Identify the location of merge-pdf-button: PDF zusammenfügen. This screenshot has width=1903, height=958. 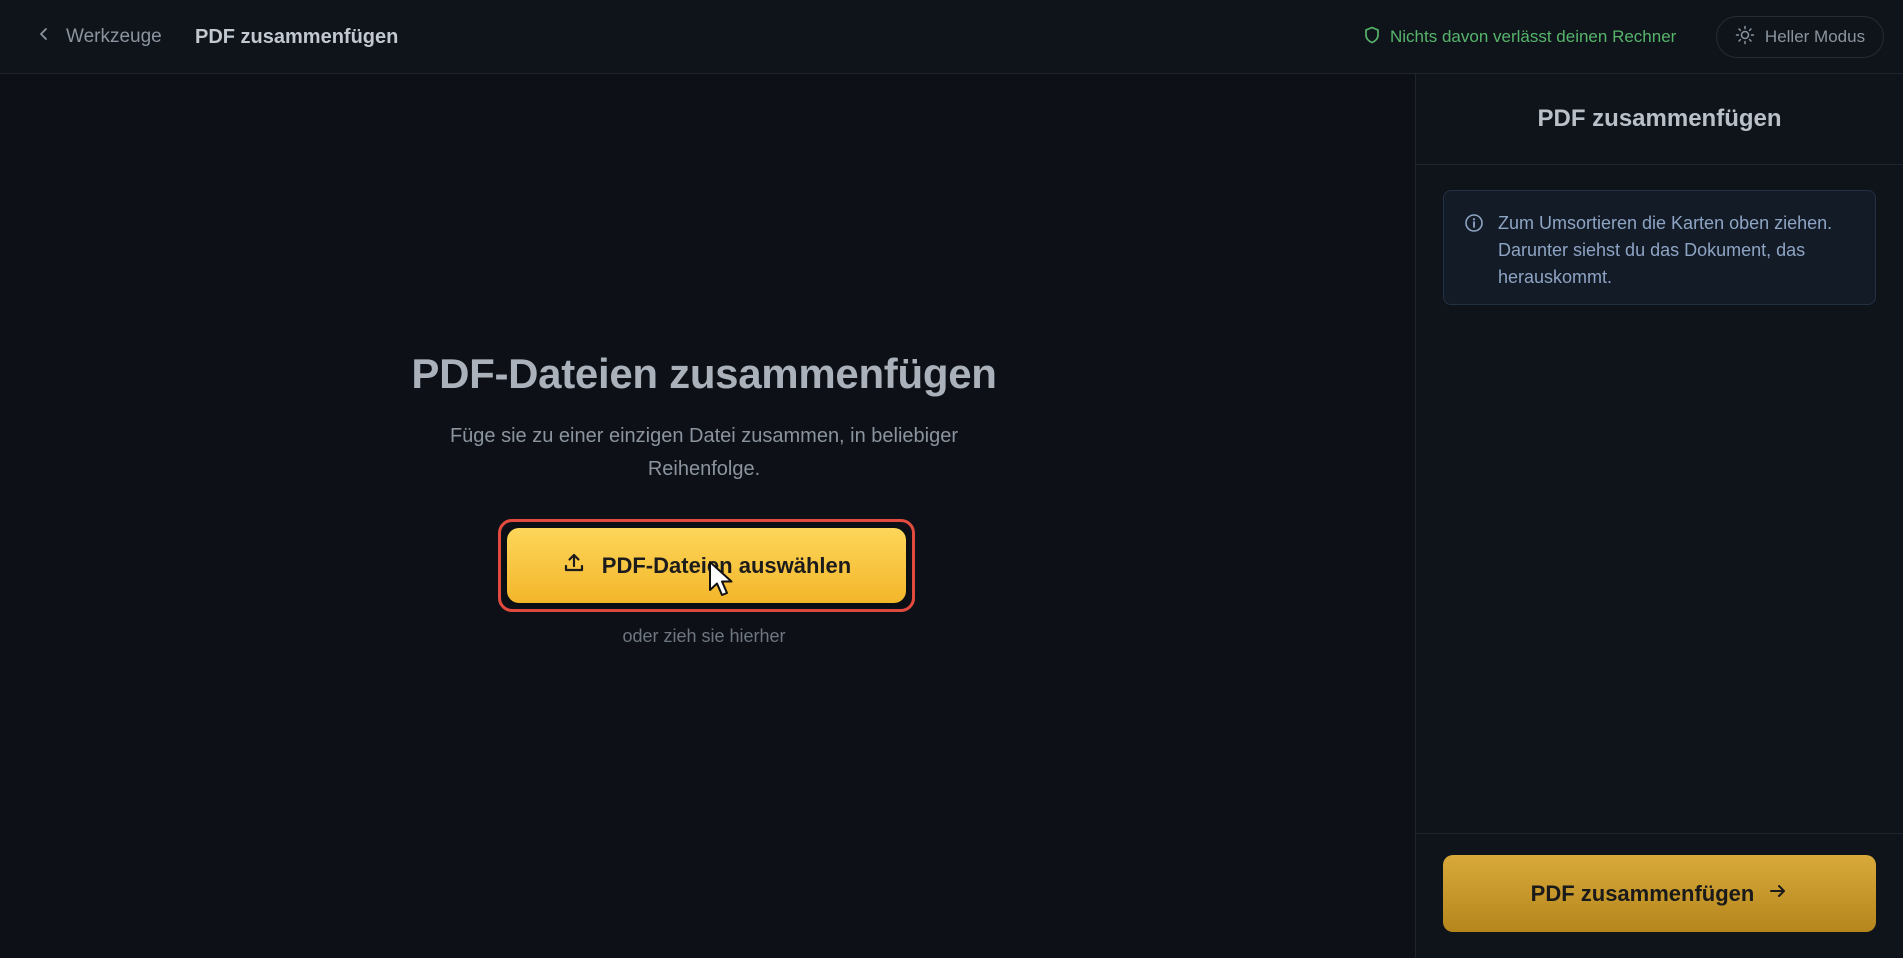
(1659, 893).